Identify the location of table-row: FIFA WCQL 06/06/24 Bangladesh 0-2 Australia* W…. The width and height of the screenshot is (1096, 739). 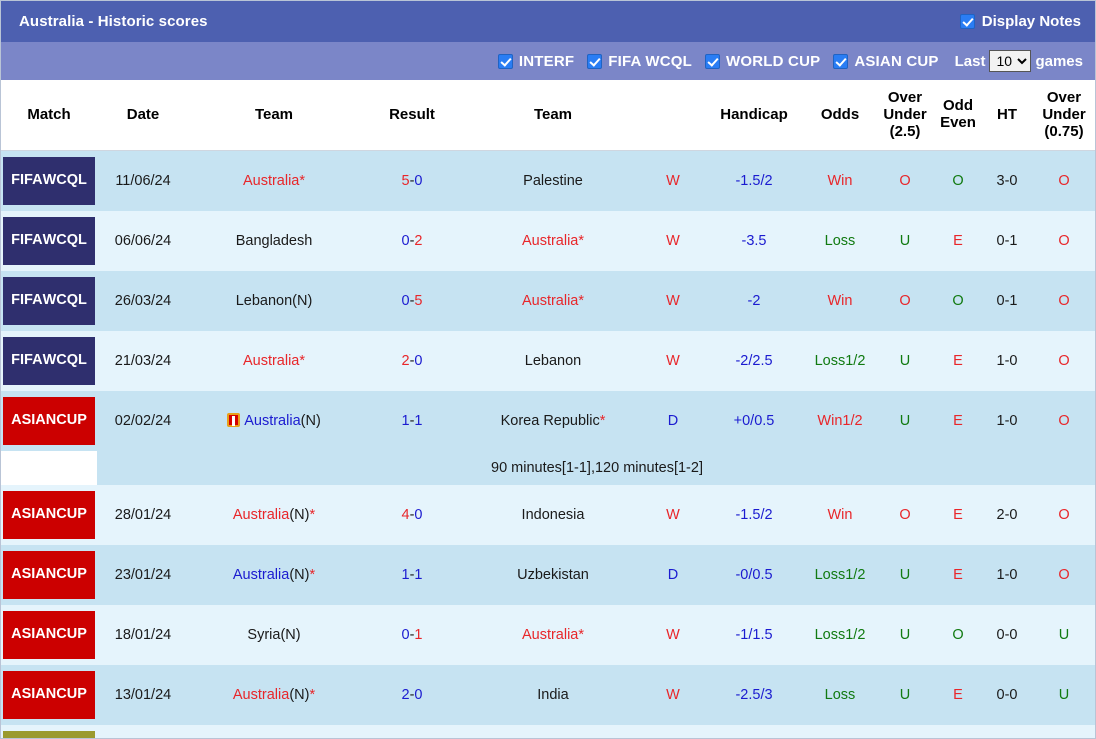
(548, 241).